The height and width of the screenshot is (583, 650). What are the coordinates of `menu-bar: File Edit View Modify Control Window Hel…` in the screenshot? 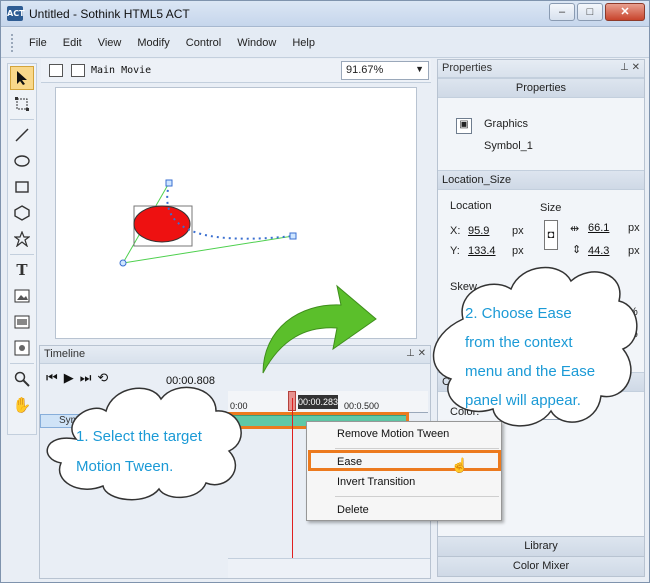 It's located at (325, 43).